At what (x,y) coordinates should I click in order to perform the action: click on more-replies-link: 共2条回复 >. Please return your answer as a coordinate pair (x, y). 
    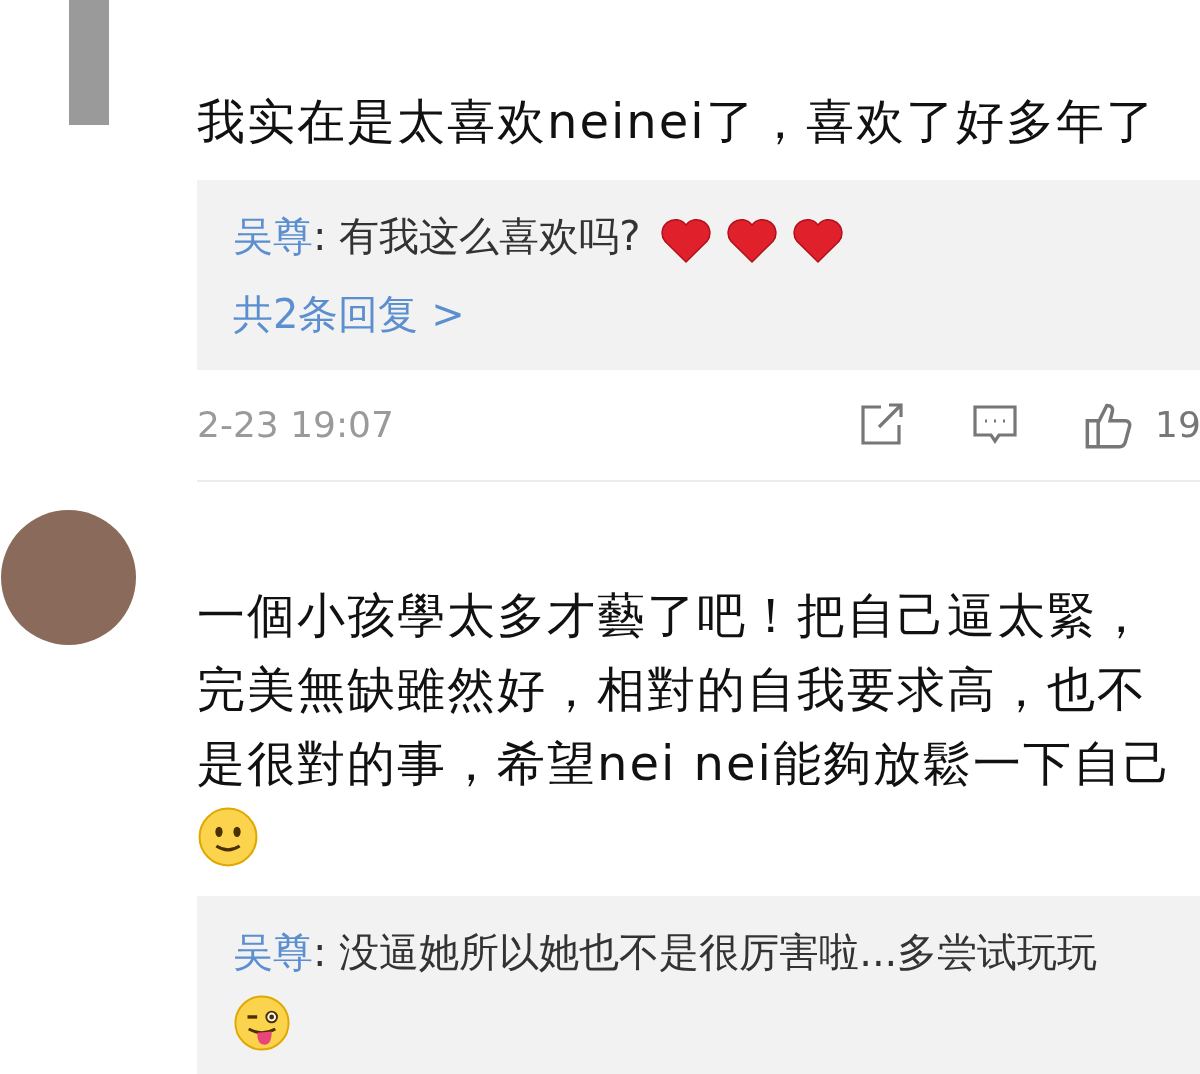
    Looking at the image, I should click on (349, 314).